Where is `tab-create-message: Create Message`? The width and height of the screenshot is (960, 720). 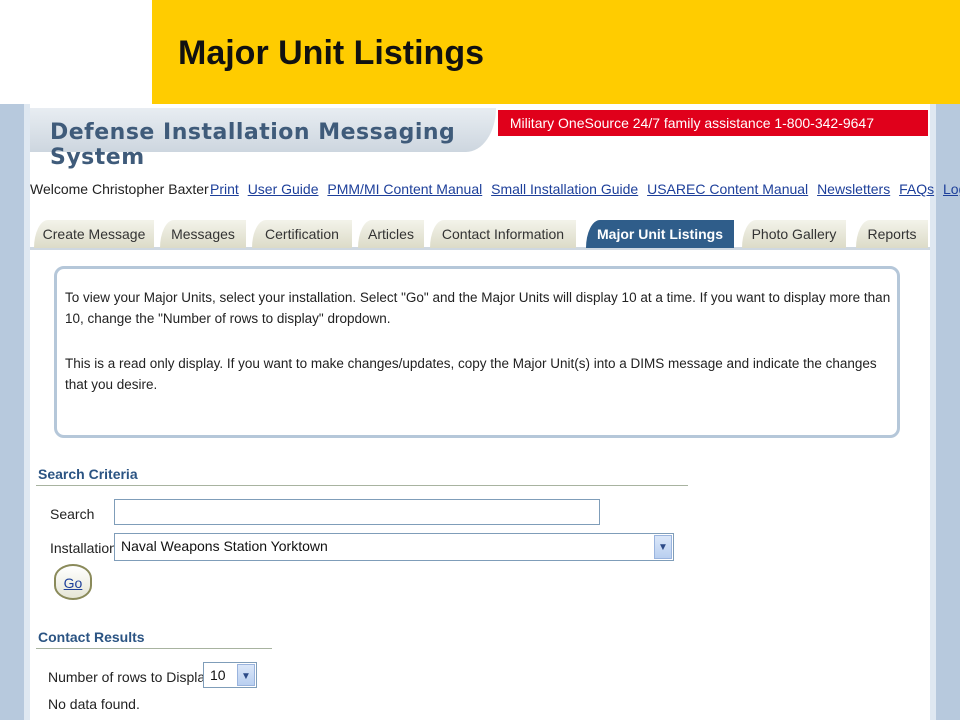
tab-create-message: Create Message is located at coordinates (94, 234).